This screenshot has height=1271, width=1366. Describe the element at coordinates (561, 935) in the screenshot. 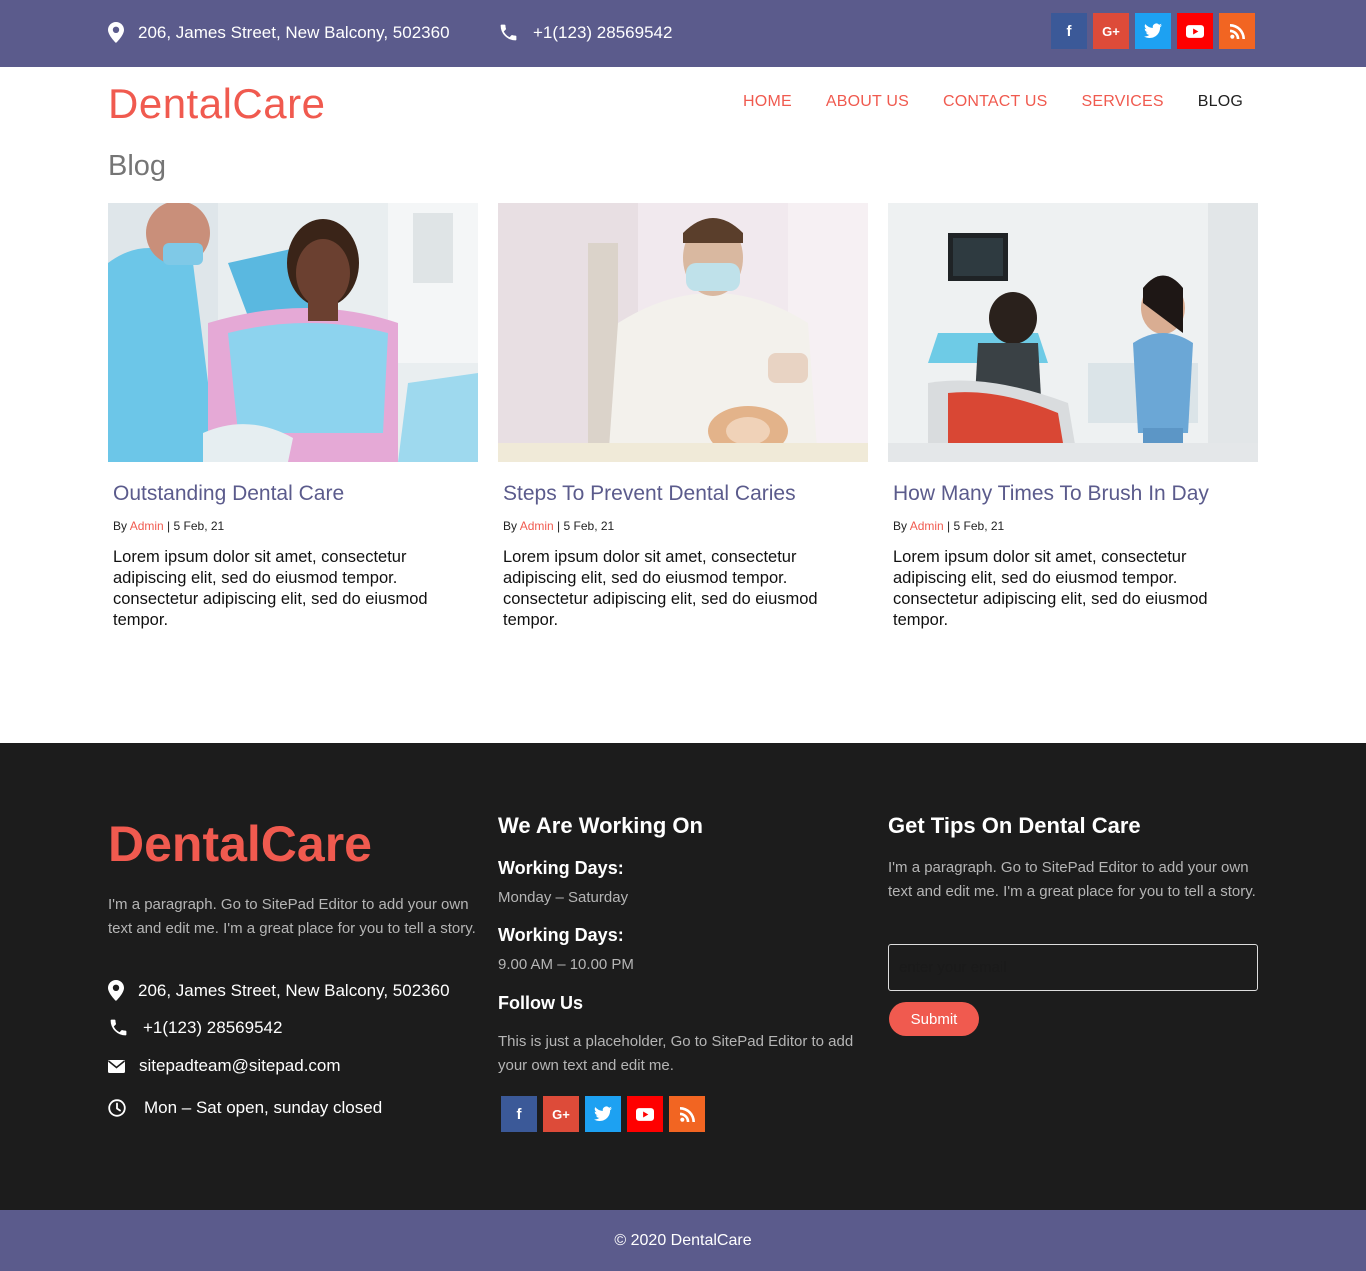

I see `working-hours-label: Working Days:` at that location.